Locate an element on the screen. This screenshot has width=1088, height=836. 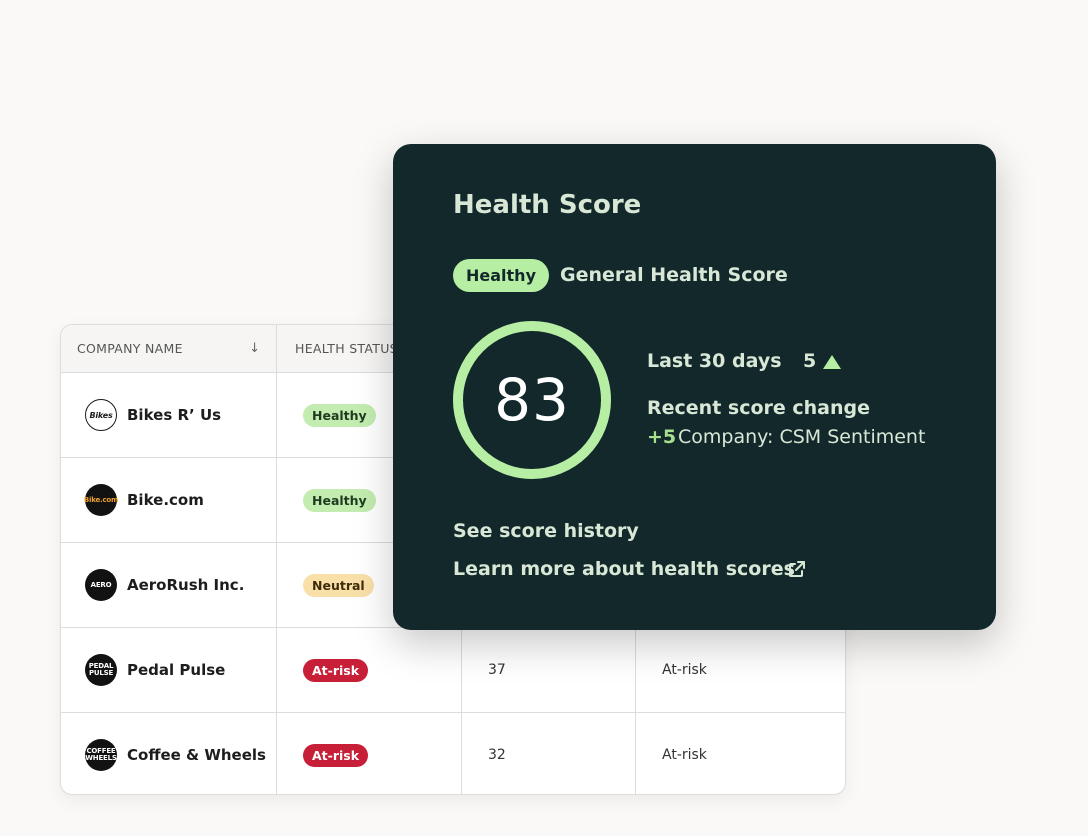
company-logo: AERO is located at coordinates (101, 585).